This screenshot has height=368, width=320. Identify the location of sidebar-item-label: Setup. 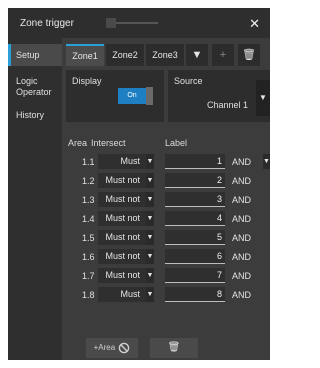
(28, 55).